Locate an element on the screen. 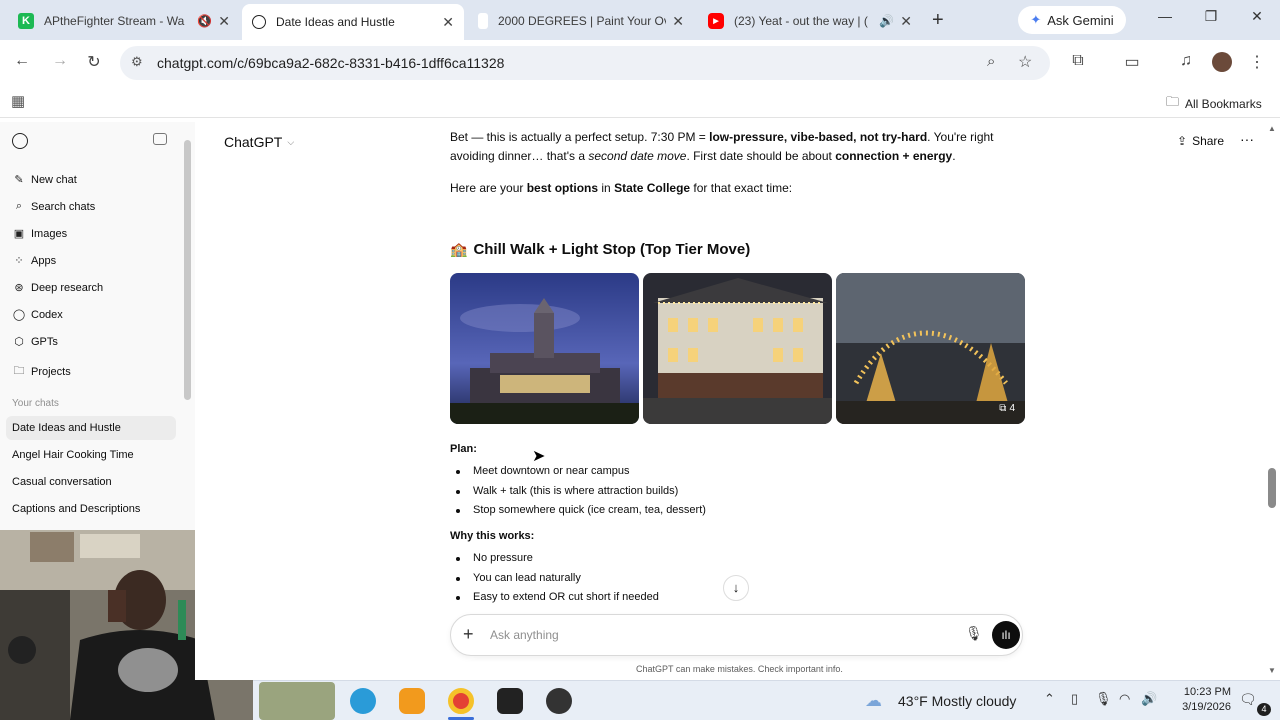  all-bookmarks-label: All Bookmarks is located at coordinates (1223, 104).